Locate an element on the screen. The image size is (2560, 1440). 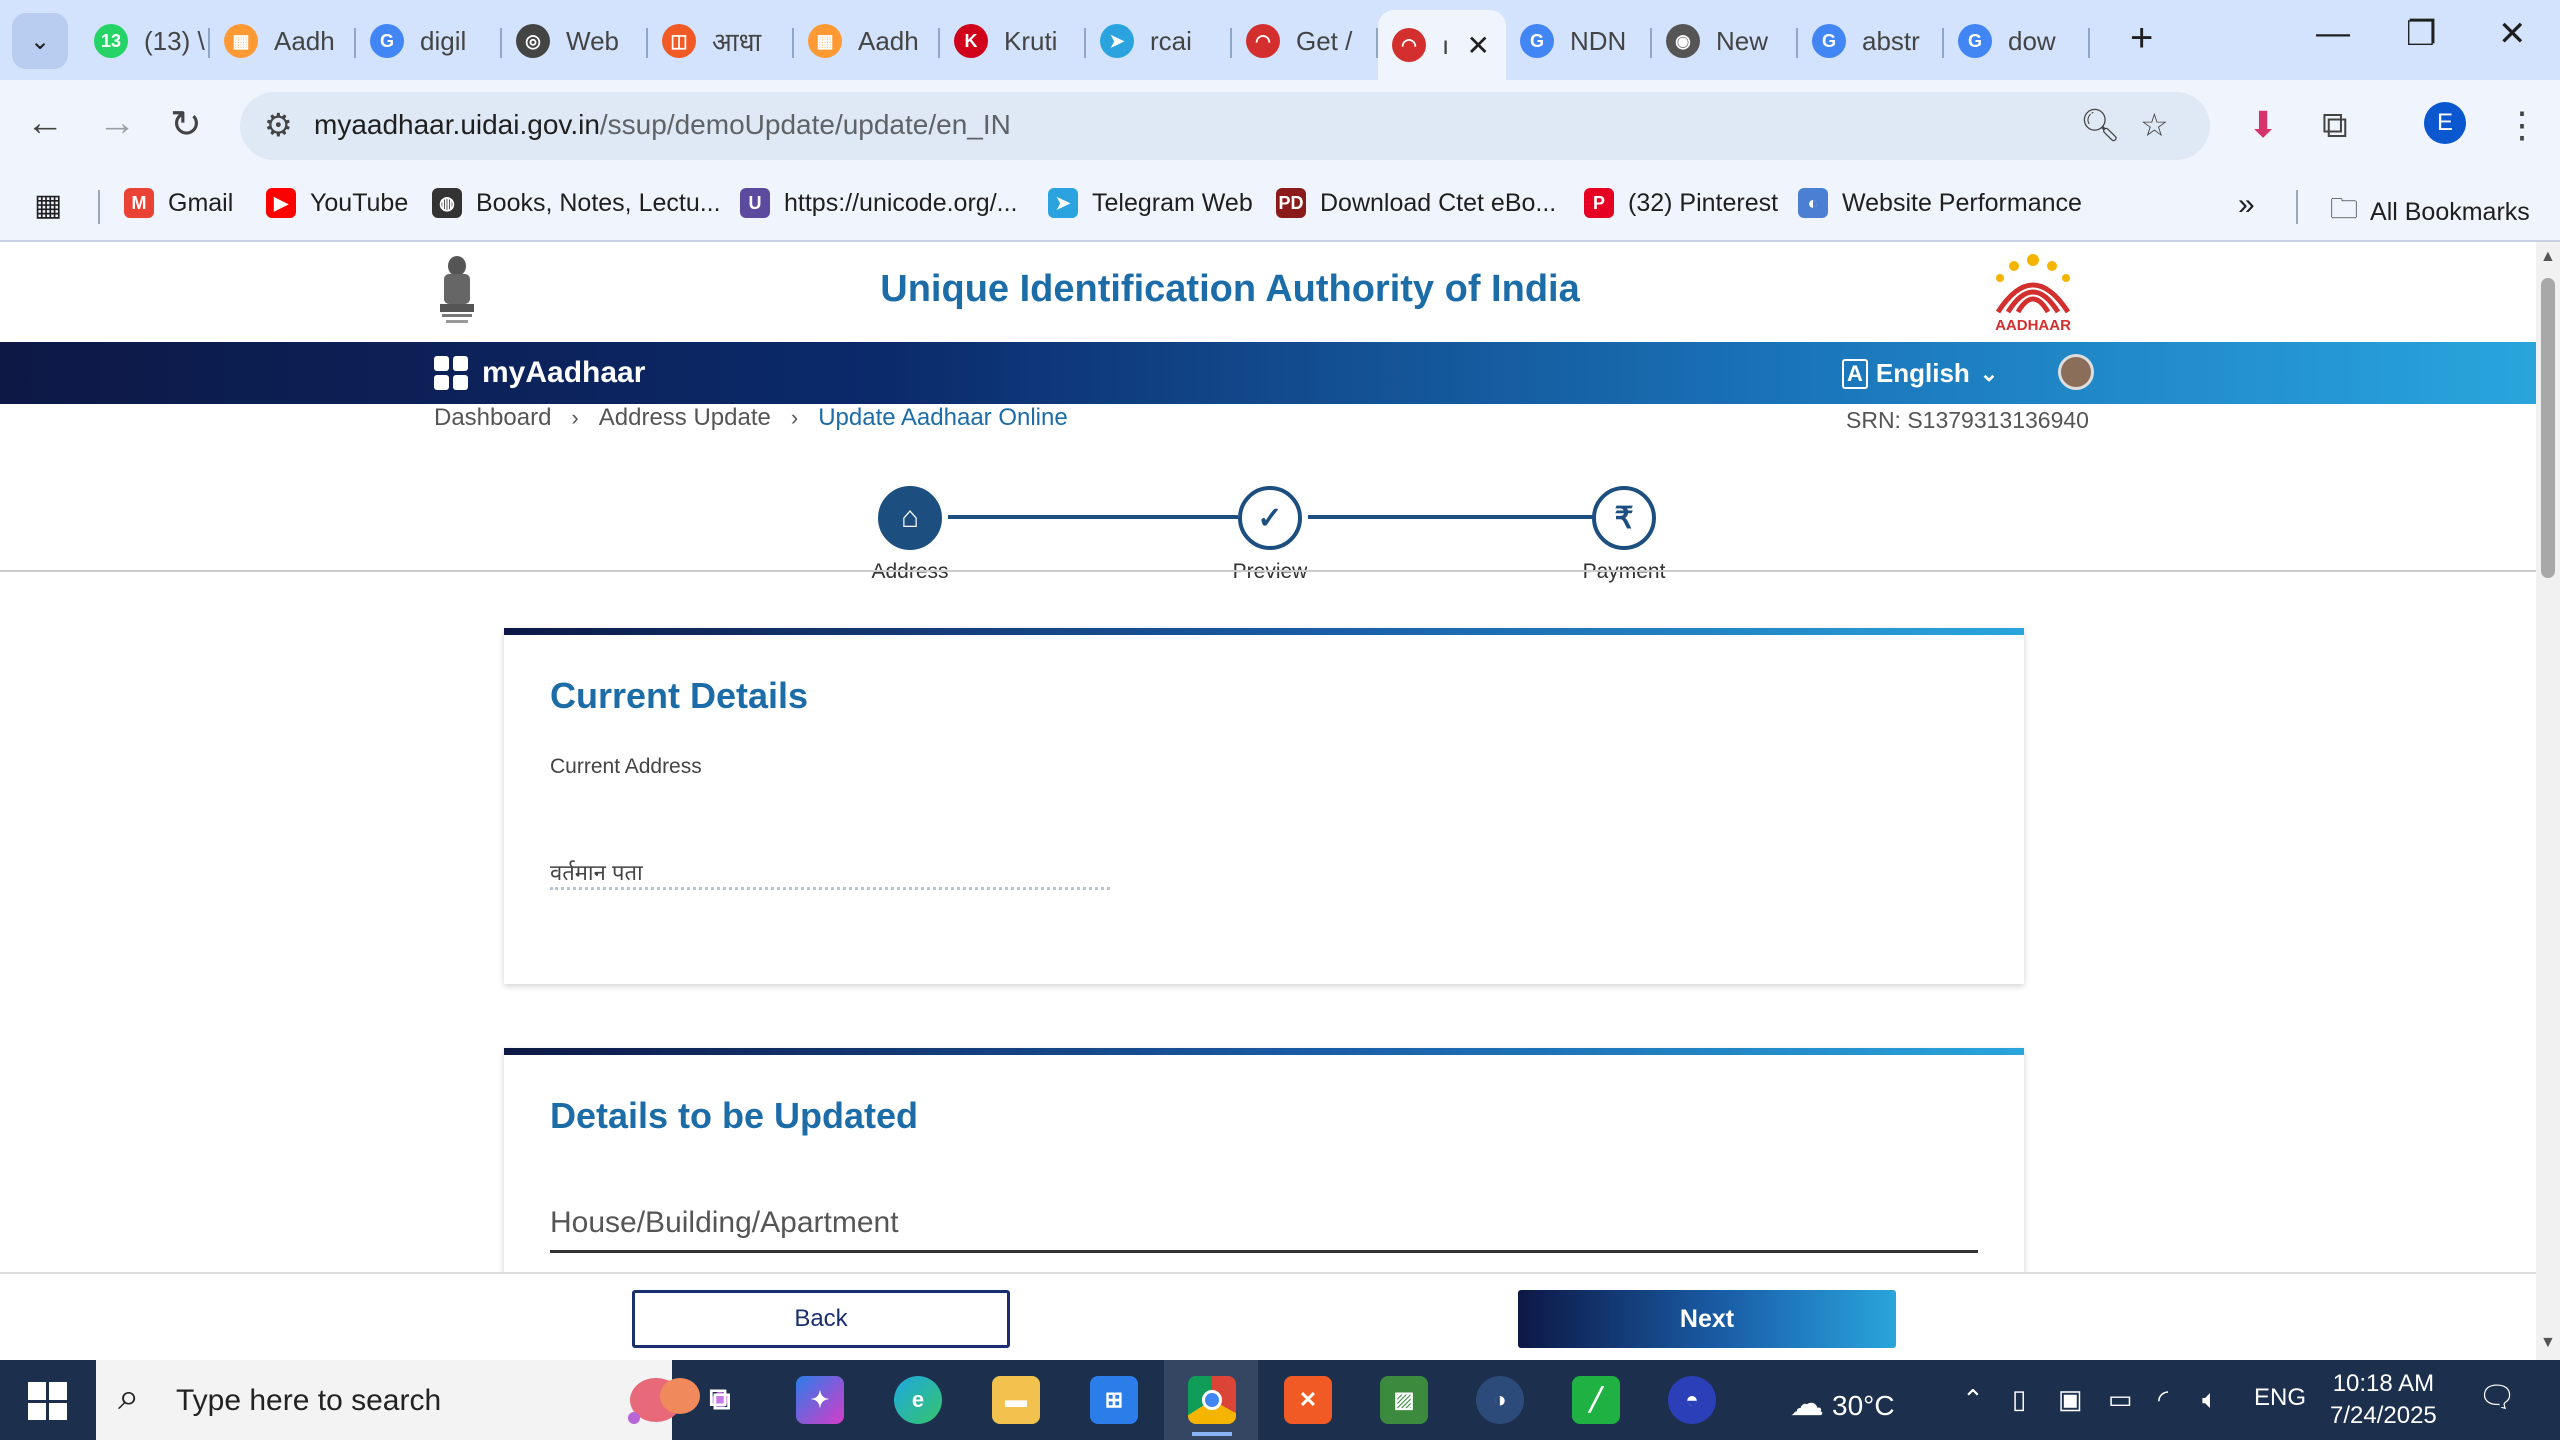
zoom-icon: 🔍︎ is located at coordinates (2100, 125).